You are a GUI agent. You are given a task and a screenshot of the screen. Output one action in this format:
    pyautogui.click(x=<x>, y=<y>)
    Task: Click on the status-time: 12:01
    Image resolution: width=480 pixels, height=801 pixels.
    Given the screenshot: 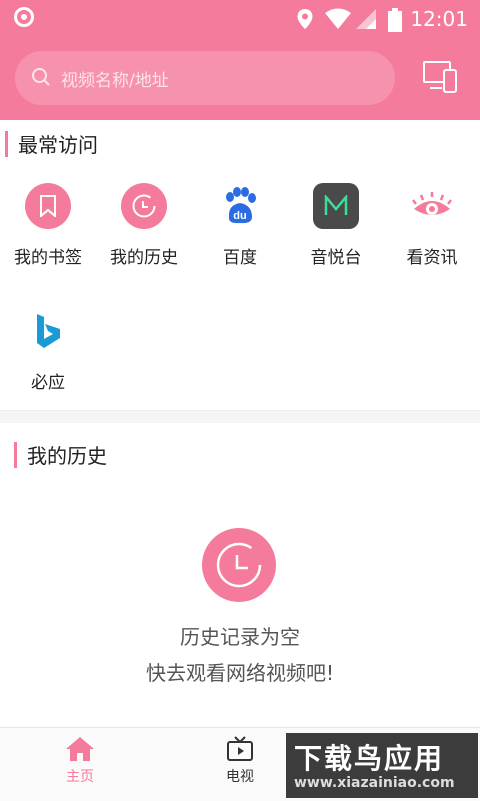 What is the action you would take?
    pyautogui.click(x=439, y=19)
    